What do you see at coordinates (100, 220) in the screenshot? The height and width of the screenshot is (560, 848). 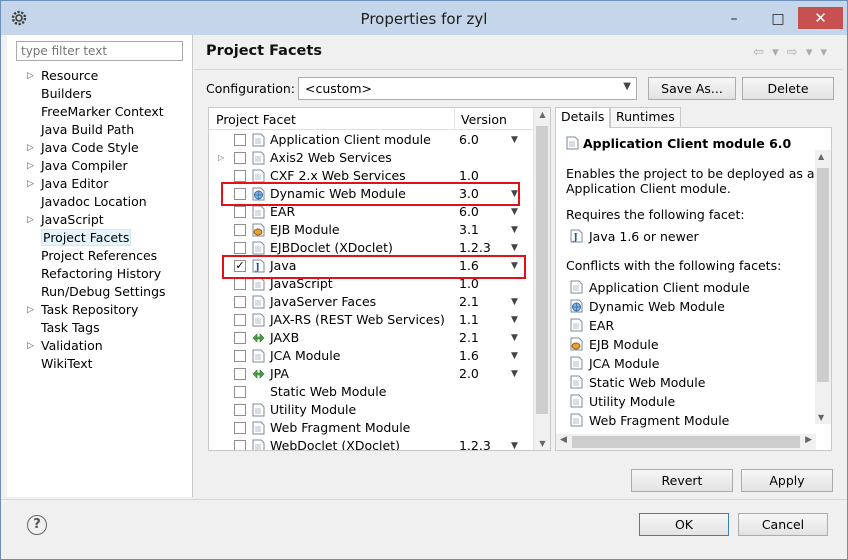 I see `nav-item: ▷ JavaScript` at bounding box center [100, 220].